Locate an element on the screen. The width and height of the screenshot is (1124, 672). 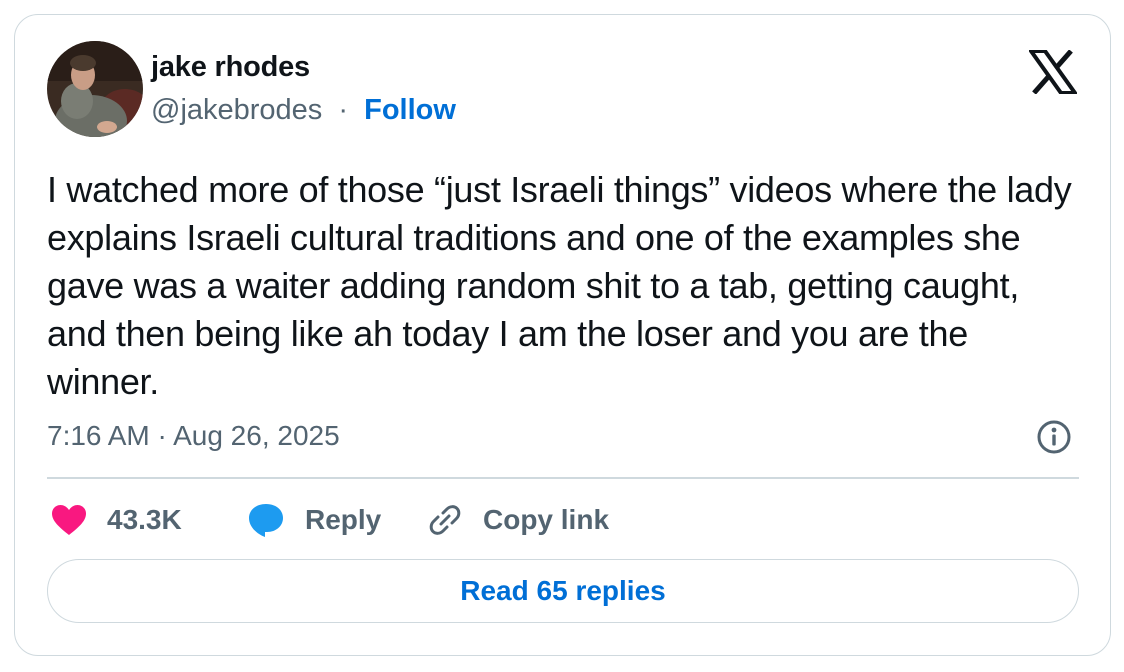
copy-link-button: Copy link is located at coordinates (518, 520).